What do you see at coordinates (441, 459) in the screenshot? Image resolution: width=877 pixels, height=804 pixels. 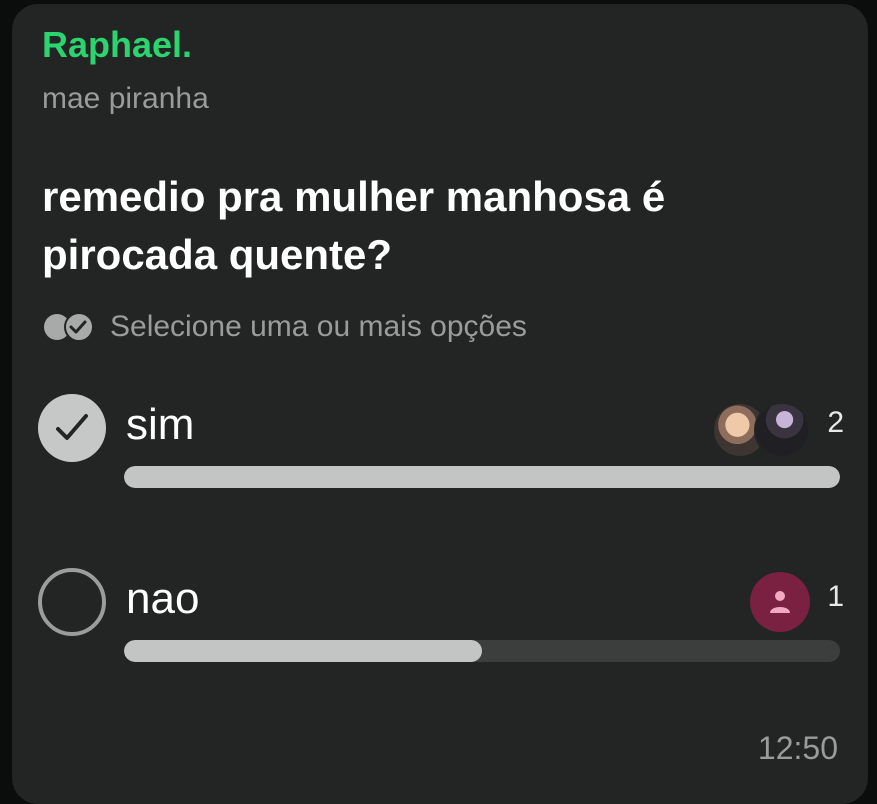 I see `poll-option-sim: sim 2` at bounding box center [441, 459].